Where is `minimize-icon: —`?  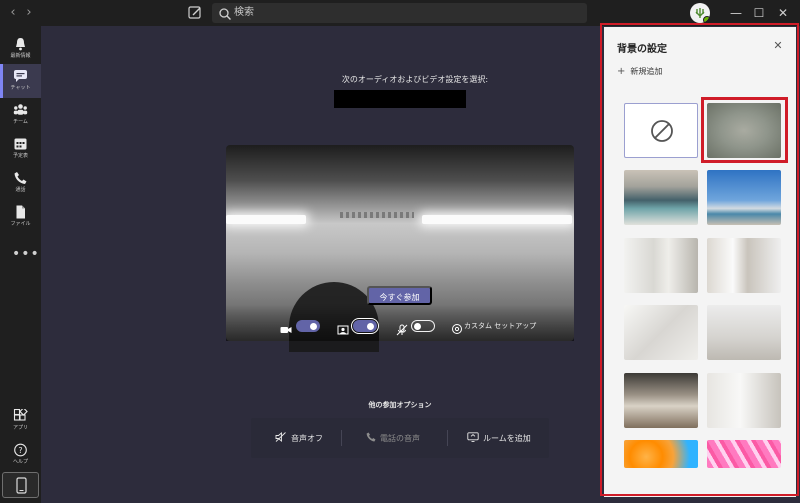 minimize-icon: — is located at coordinates (736, 13).